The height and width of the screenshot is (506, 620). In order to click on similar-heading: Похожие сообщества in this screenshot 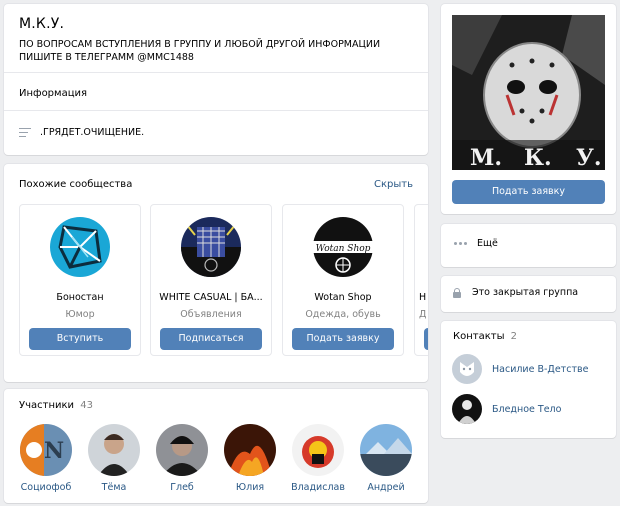, I will do `click(76, 184)`.